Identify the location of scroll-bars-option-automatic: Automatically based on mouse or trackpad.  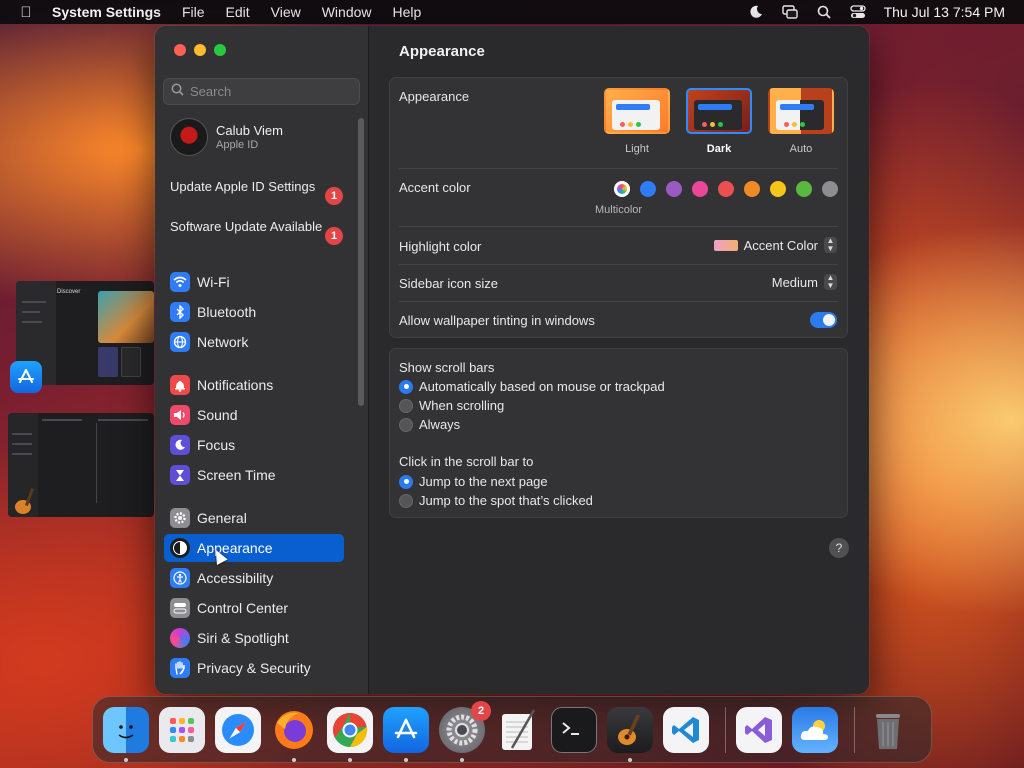
(532, 386).